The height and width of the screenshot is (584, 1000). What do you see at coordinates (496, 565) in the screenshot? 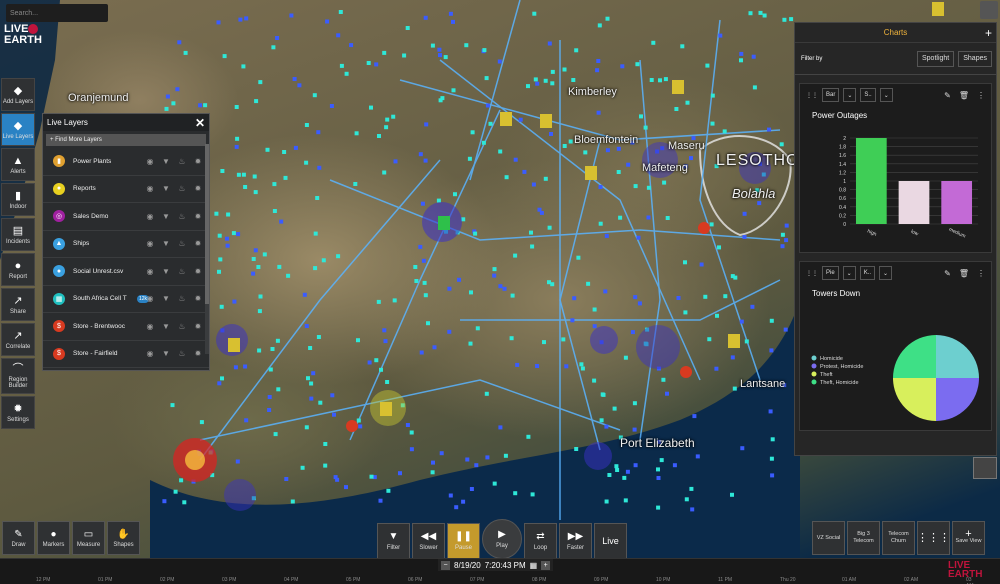
I see `date-time-control: − 8/19/20 7:20:43 PM ▦ +` at bounding box center [496, 565].